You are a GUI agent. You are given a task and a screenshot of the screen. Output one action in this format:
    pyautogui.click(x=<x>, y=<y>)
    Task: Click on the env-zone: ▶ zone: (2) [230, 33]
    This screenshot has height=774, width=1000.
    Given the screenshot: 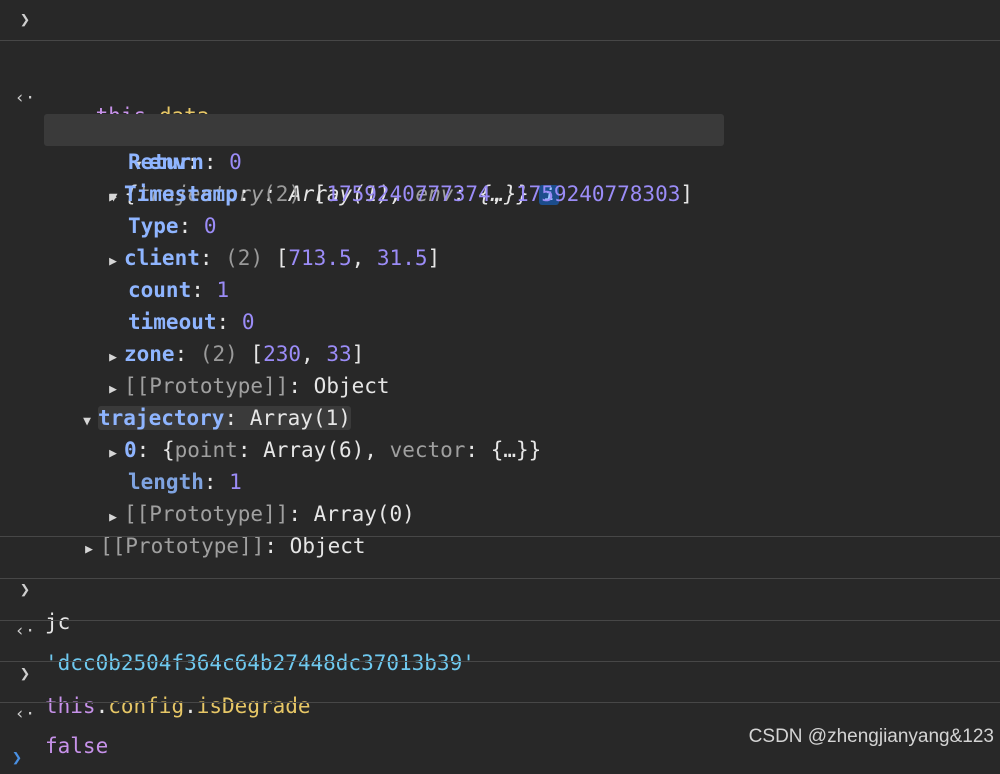 What is the action you would take?
    pyautogui.click(x=500, y=336)
    